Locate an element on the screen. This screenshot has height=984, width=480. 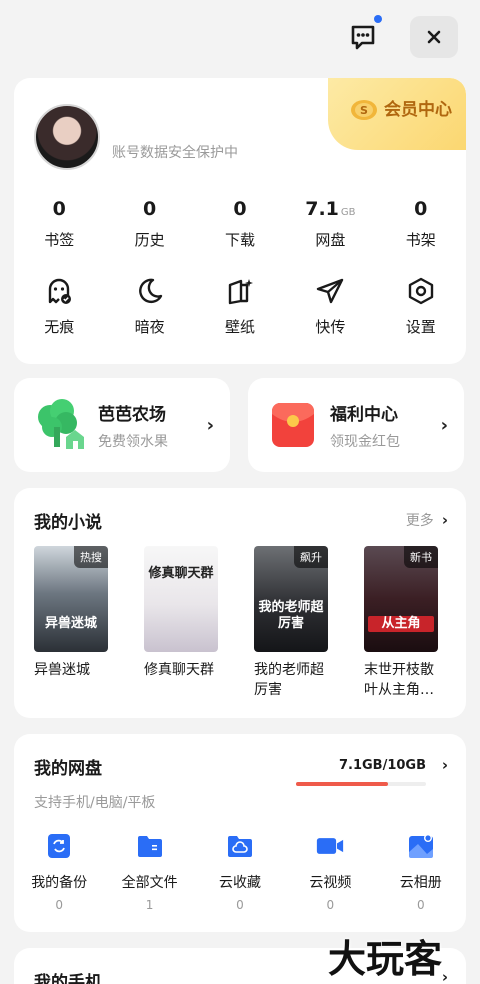
tool-settings: 设置 is located at coordinates (421, 306).